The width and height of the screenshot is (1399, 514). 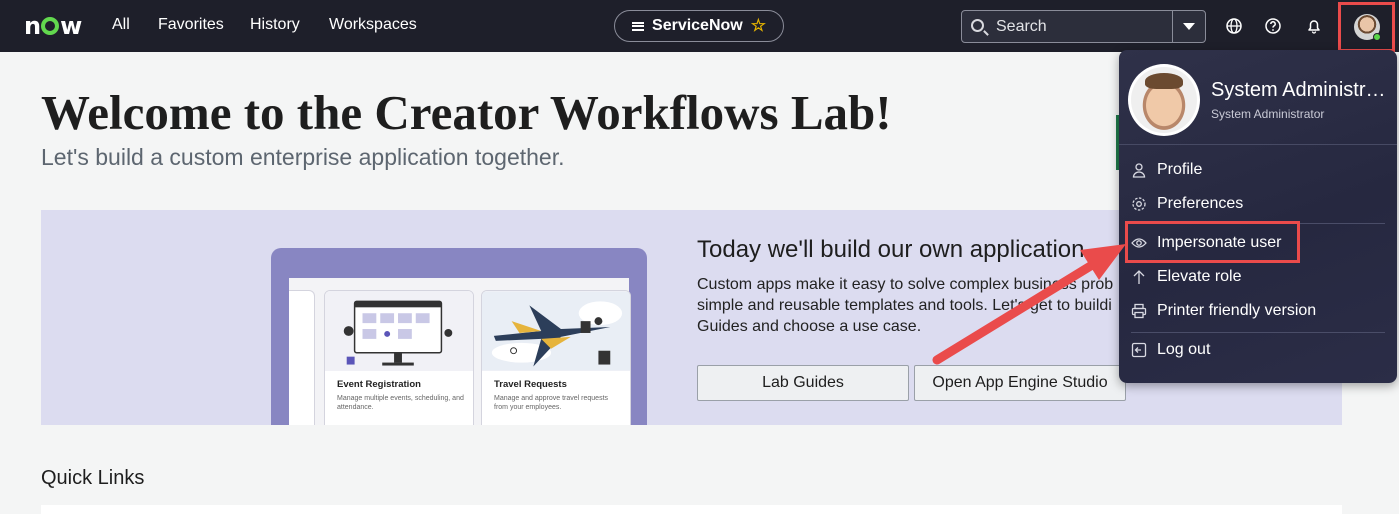 What do you see at coordinates (530, 384) in the screenshot?
I see `card-title: Travel Requests` at bounding box center [530, 384].